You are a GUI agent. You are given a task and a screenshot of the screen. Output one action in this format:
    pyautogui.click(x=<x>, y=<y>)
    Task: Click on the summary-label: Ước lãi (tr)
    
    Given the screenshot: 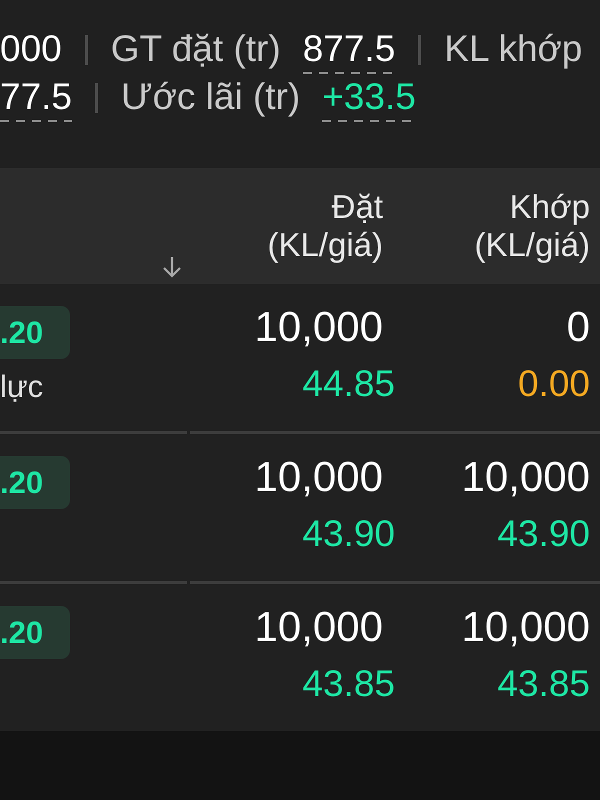 What is the action you would take?
    pyautogui.click(x=210, y=97)
    